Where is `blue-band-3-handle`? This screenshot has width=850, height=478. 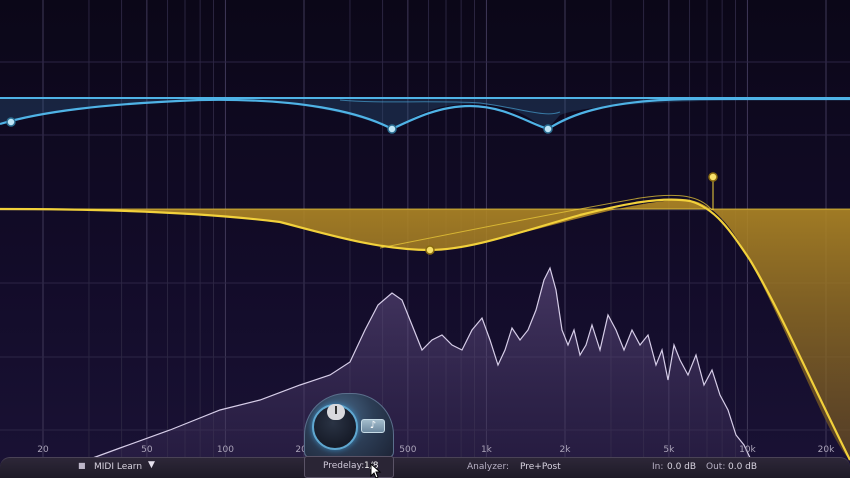 blue-band-3-handle is located at coordinates (548, 129).